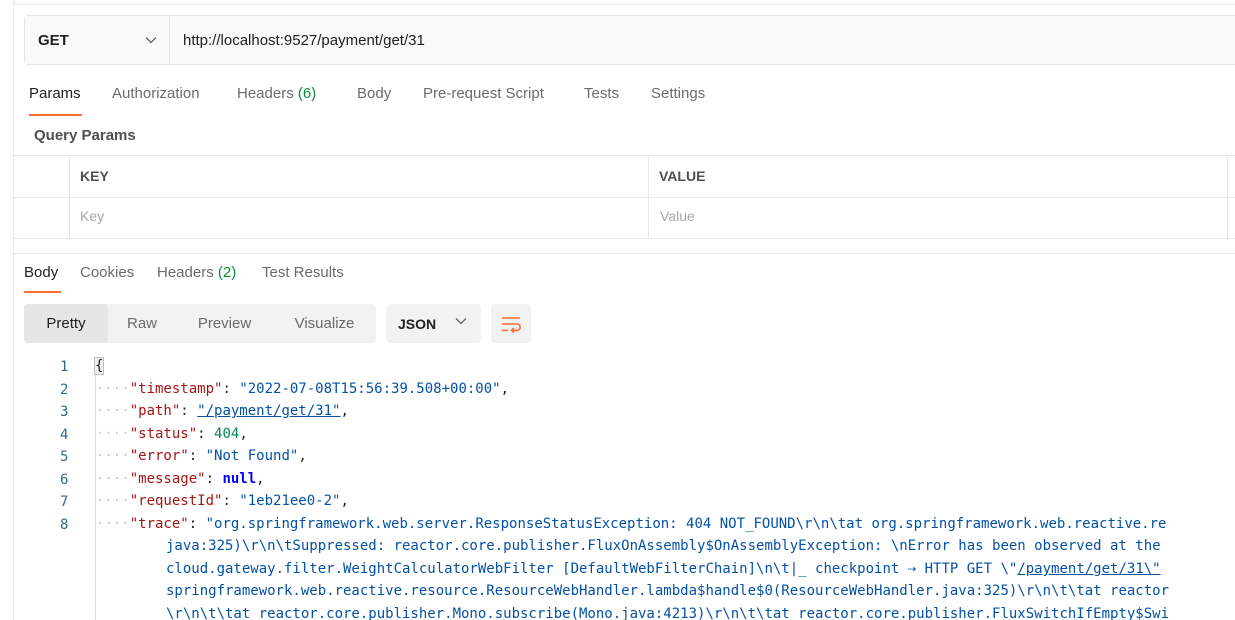 The width and height of the screenshot is (1235, 620). What do you see at coordinates (601, 93) in the screenshot?
I see `tab-tests: Tests` at bounding box center [601, 93].